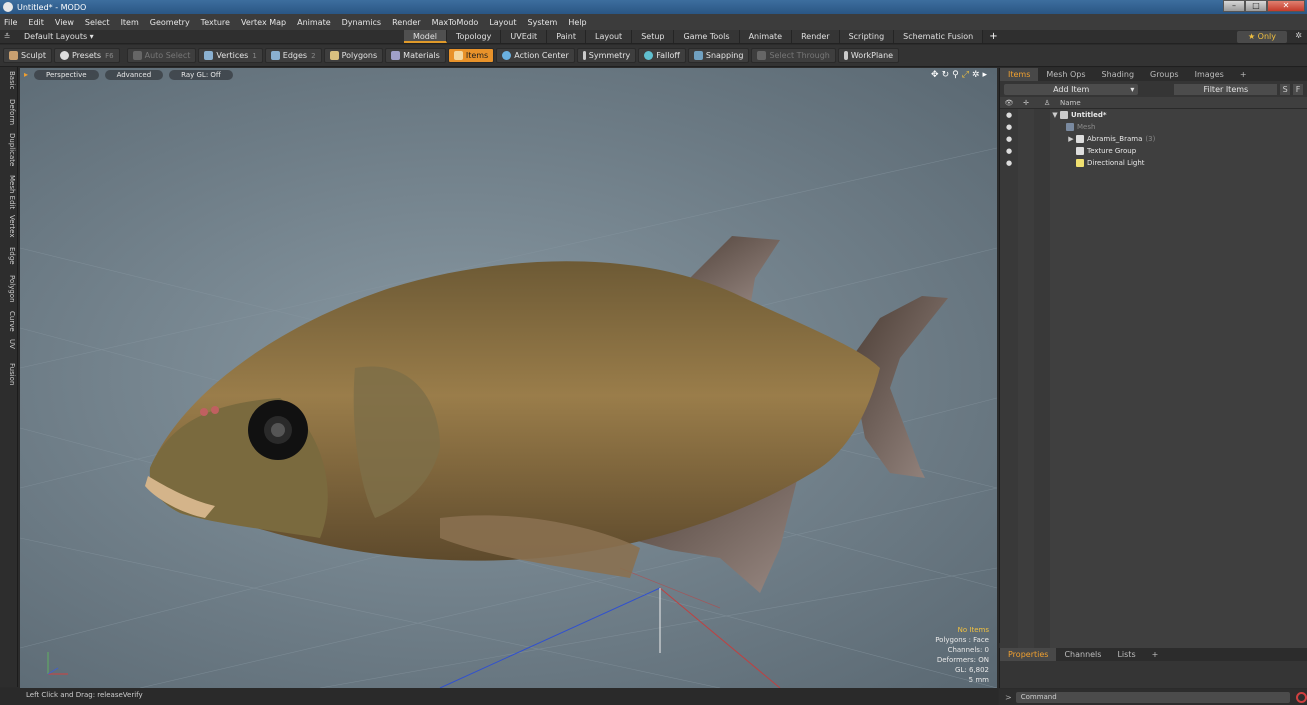  What do you see at coordinates (766, 36) in the screenshot?
I see `tab-animate: Animate` at bounding box center [766, 36].